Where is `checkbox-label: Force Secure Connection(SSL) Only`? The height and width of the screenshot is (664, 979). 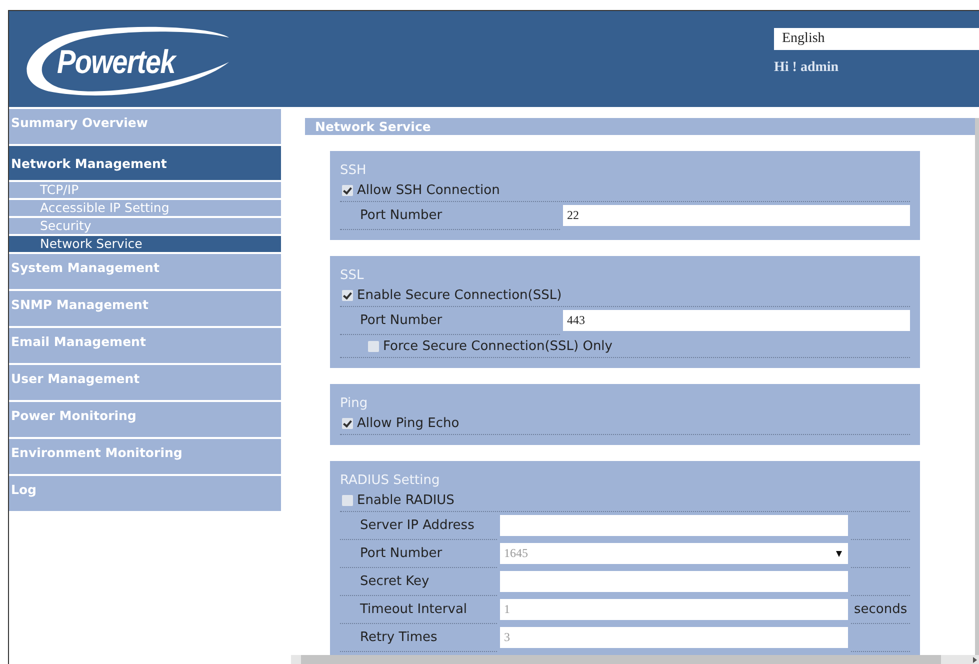 checkbox-label: Force Secure Connection(SSL) Only is located at coordinates (497, 346).